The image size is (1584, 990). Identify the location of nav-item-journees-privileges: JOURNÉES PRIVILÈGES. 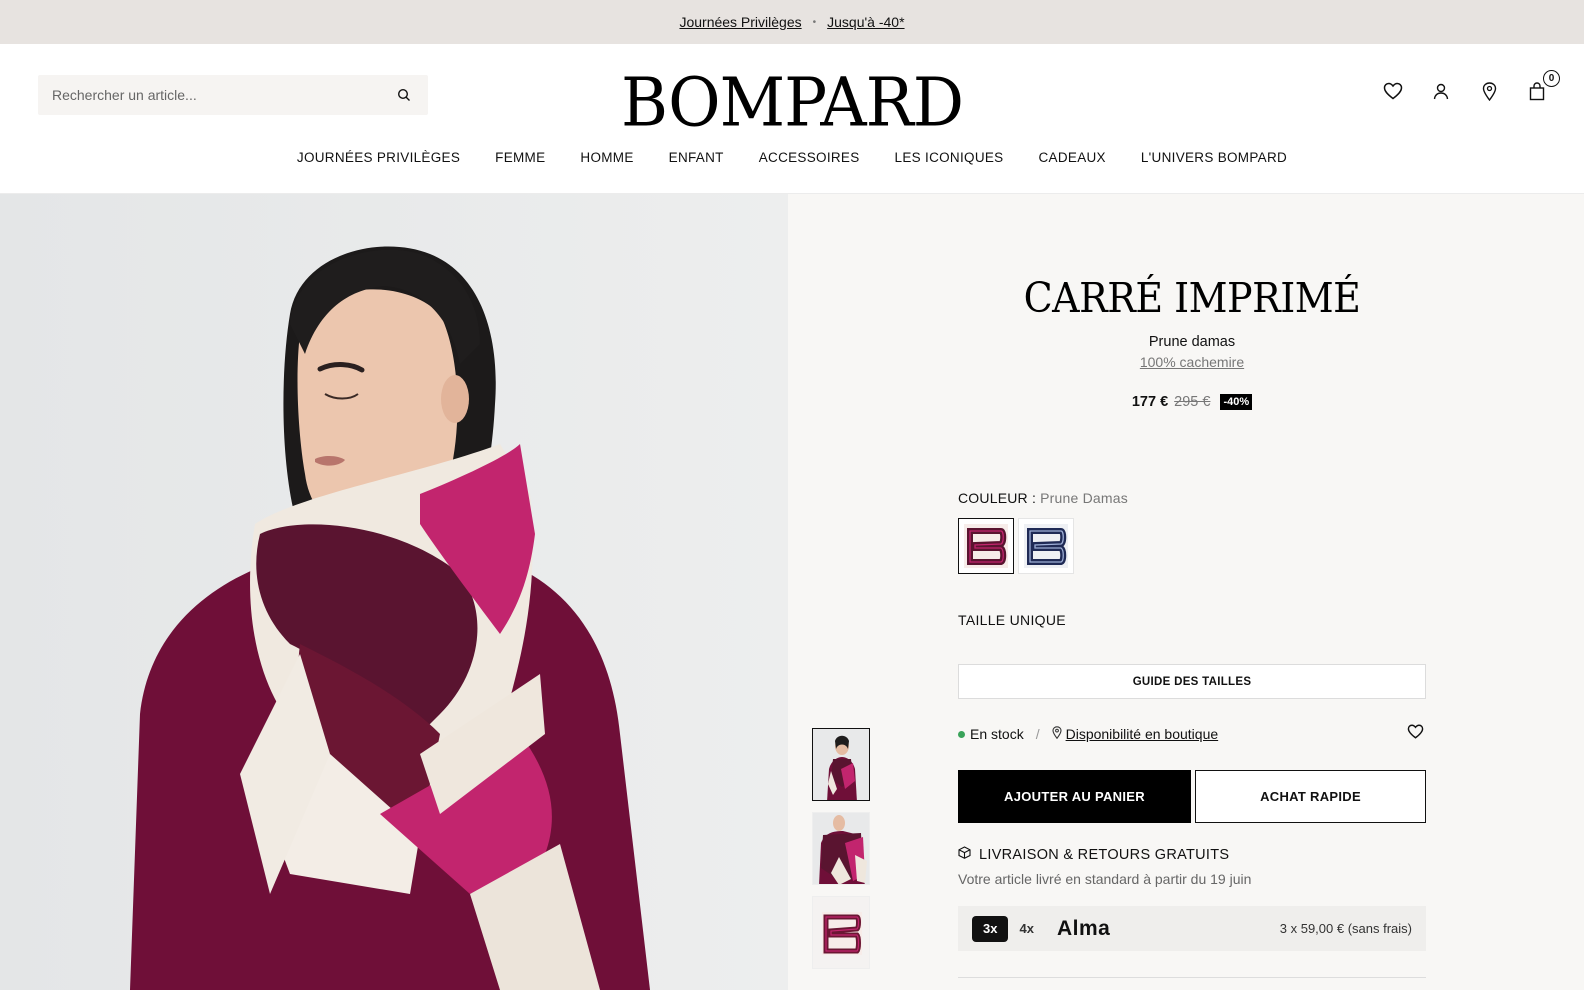
(378, 157).